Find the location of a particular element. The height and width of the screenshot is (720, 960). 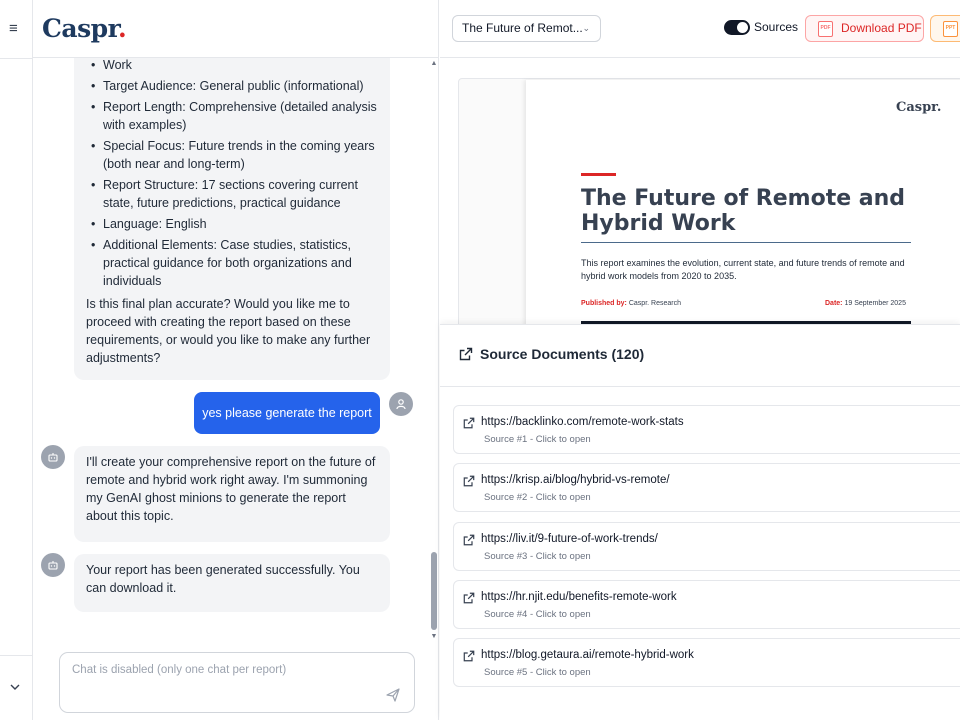

source-subtitle: Source #5 - Click to open is located at coordinates (537, 672).